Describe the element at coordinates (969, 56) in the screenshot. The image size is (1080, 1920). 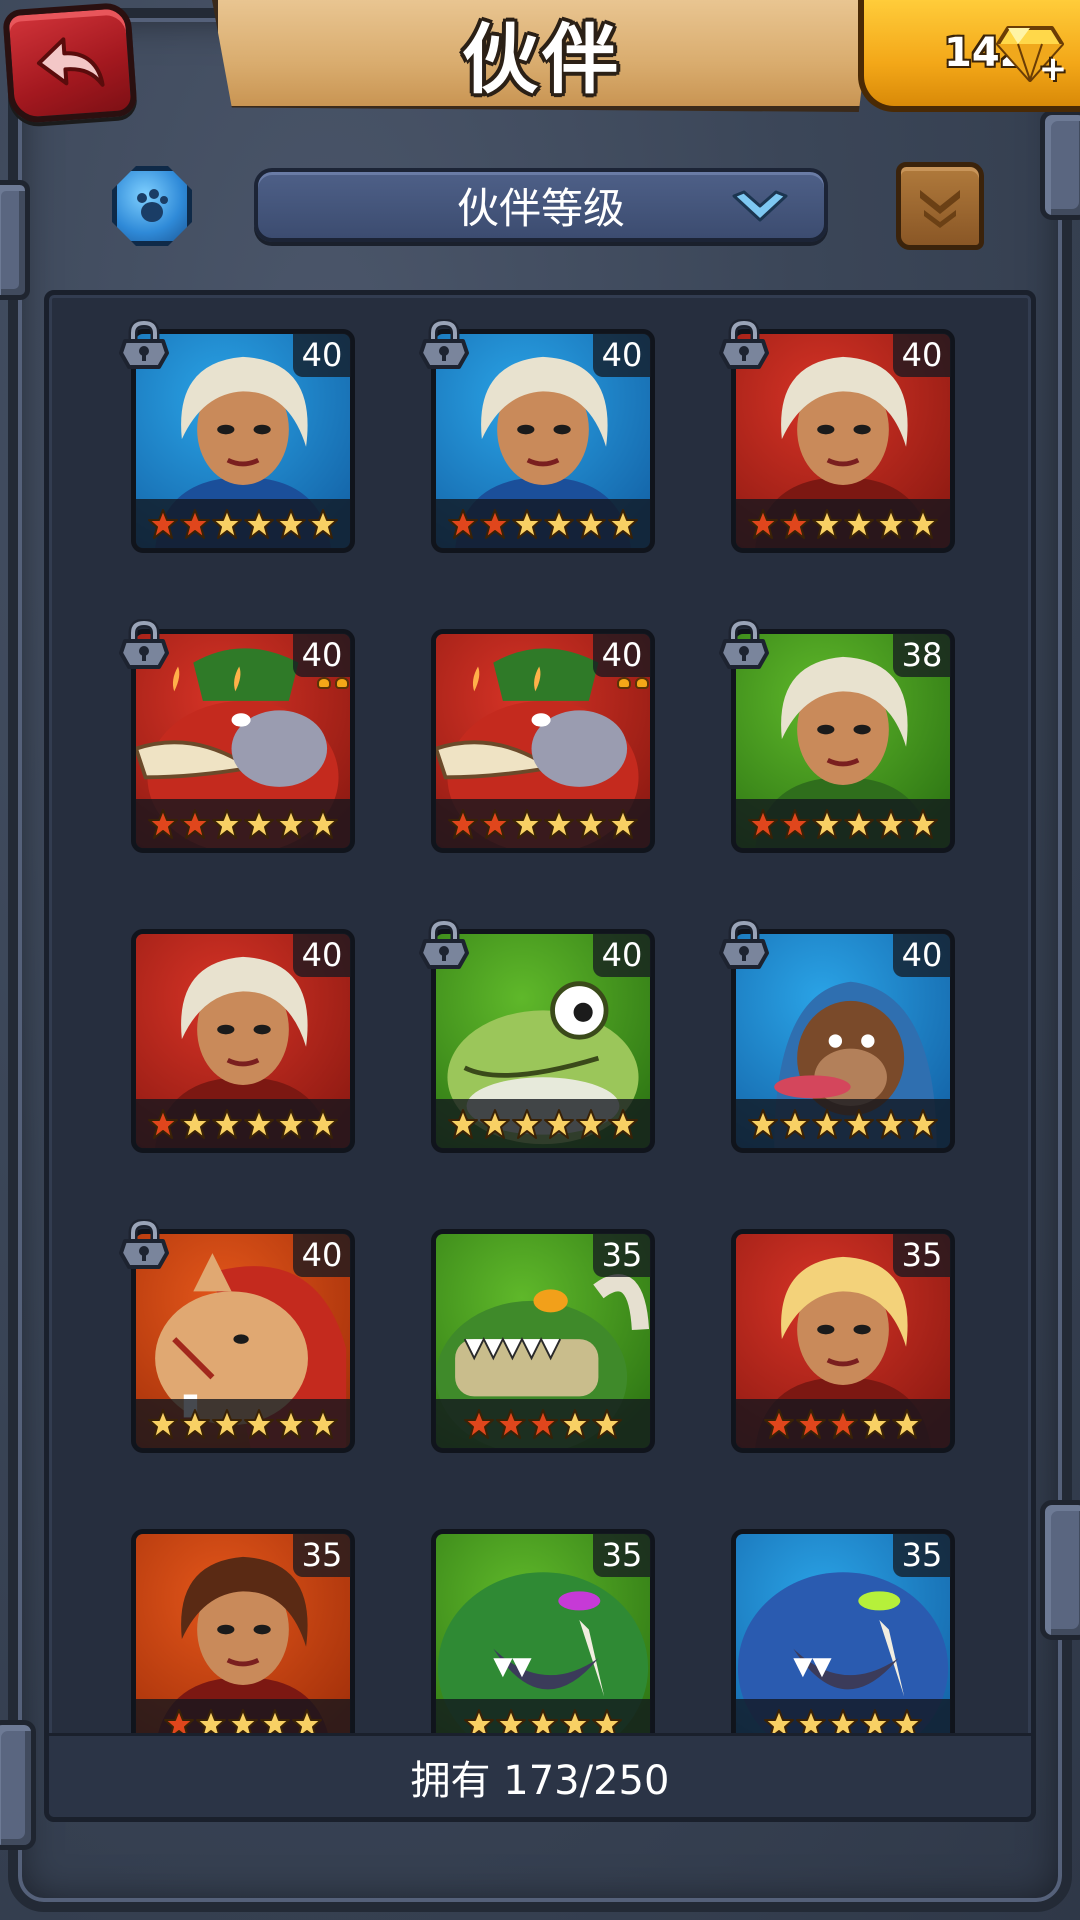
I see `gem-counter: 142 +` at that location.